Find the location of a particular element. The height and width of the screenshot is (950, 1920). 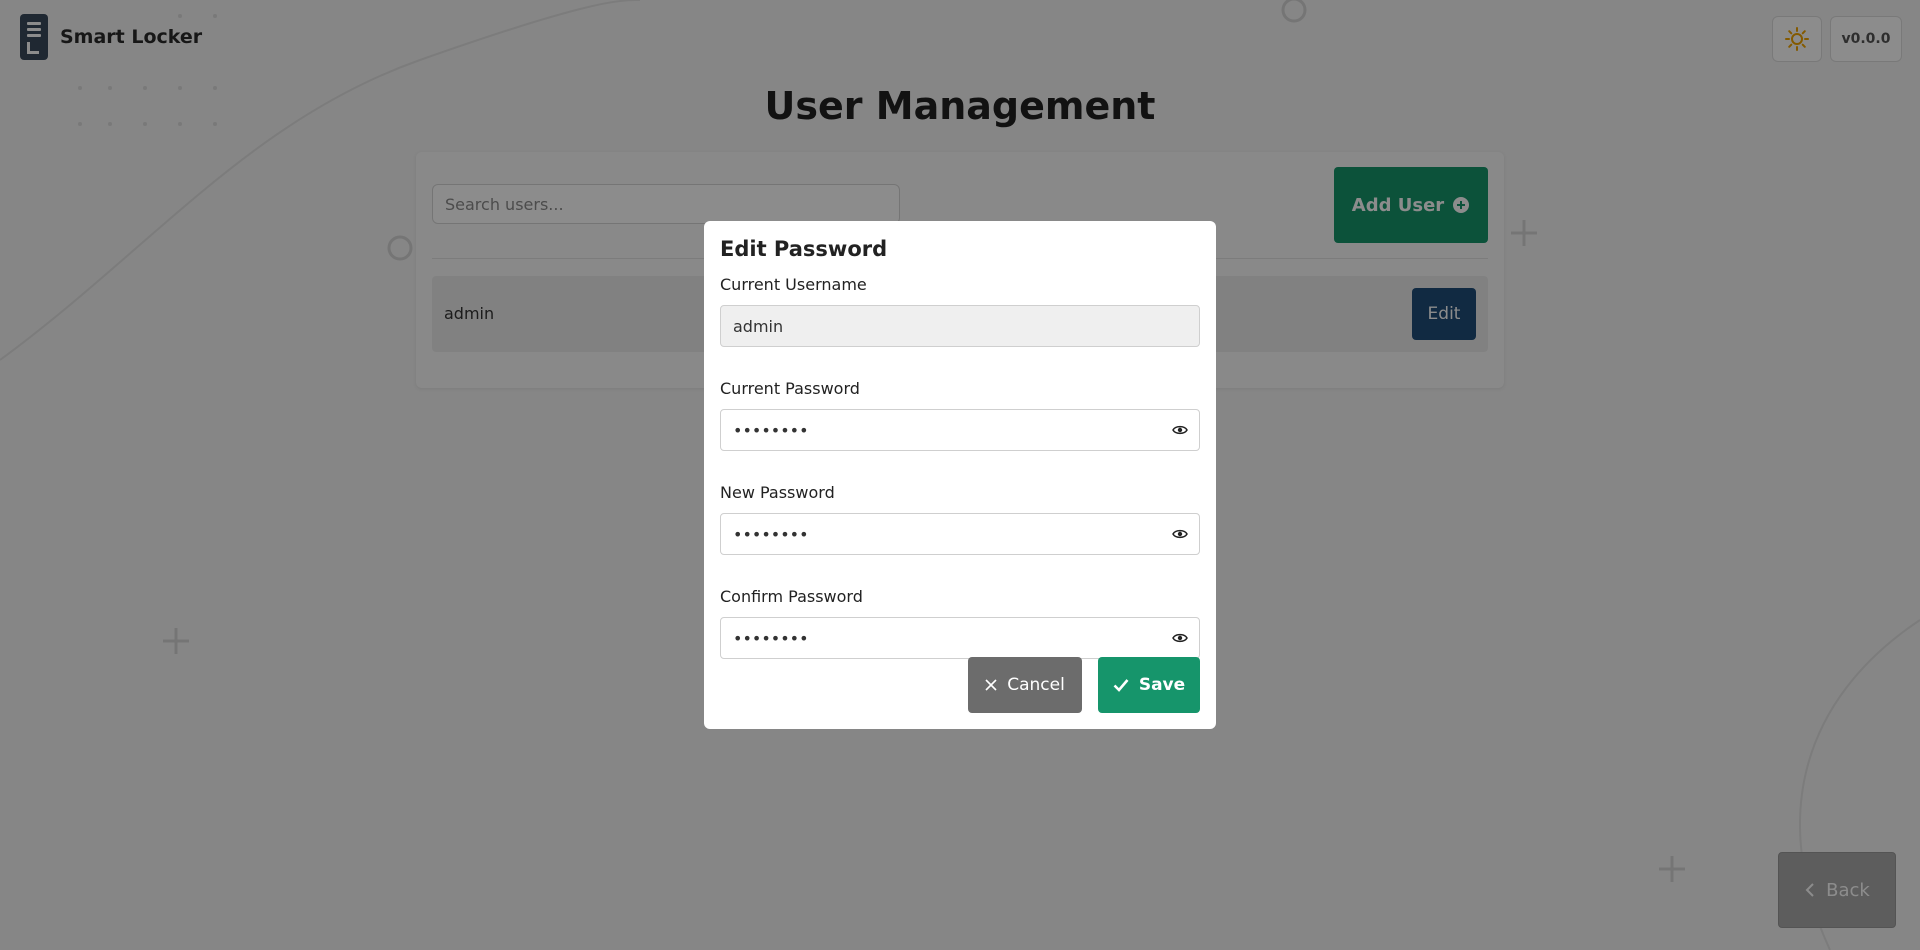

current-password-wrapper is located at coordinates (960, 430).